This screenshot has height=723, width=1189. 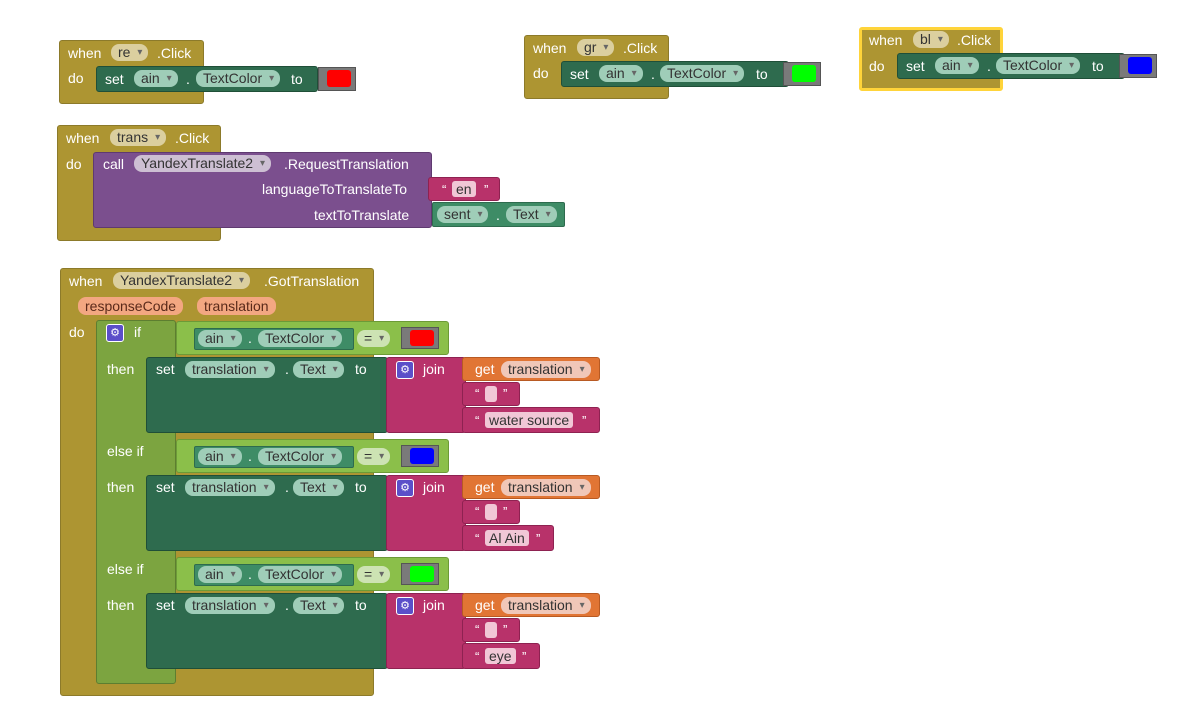 I want to click on text-literal-suffix: Al Ain, so click(x=507, y=538).